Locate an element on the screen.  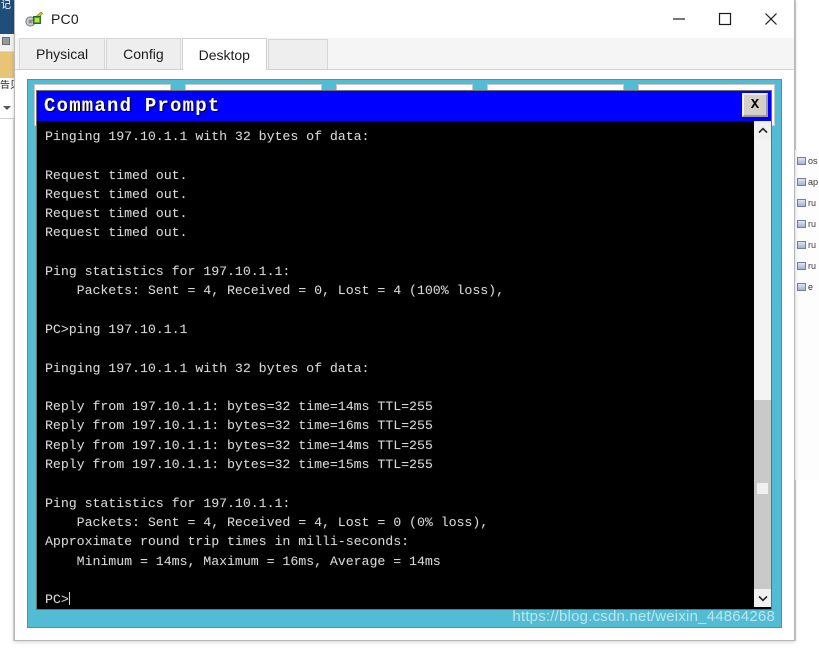
tab-label: Desktop is located at coordinates (224, 54).